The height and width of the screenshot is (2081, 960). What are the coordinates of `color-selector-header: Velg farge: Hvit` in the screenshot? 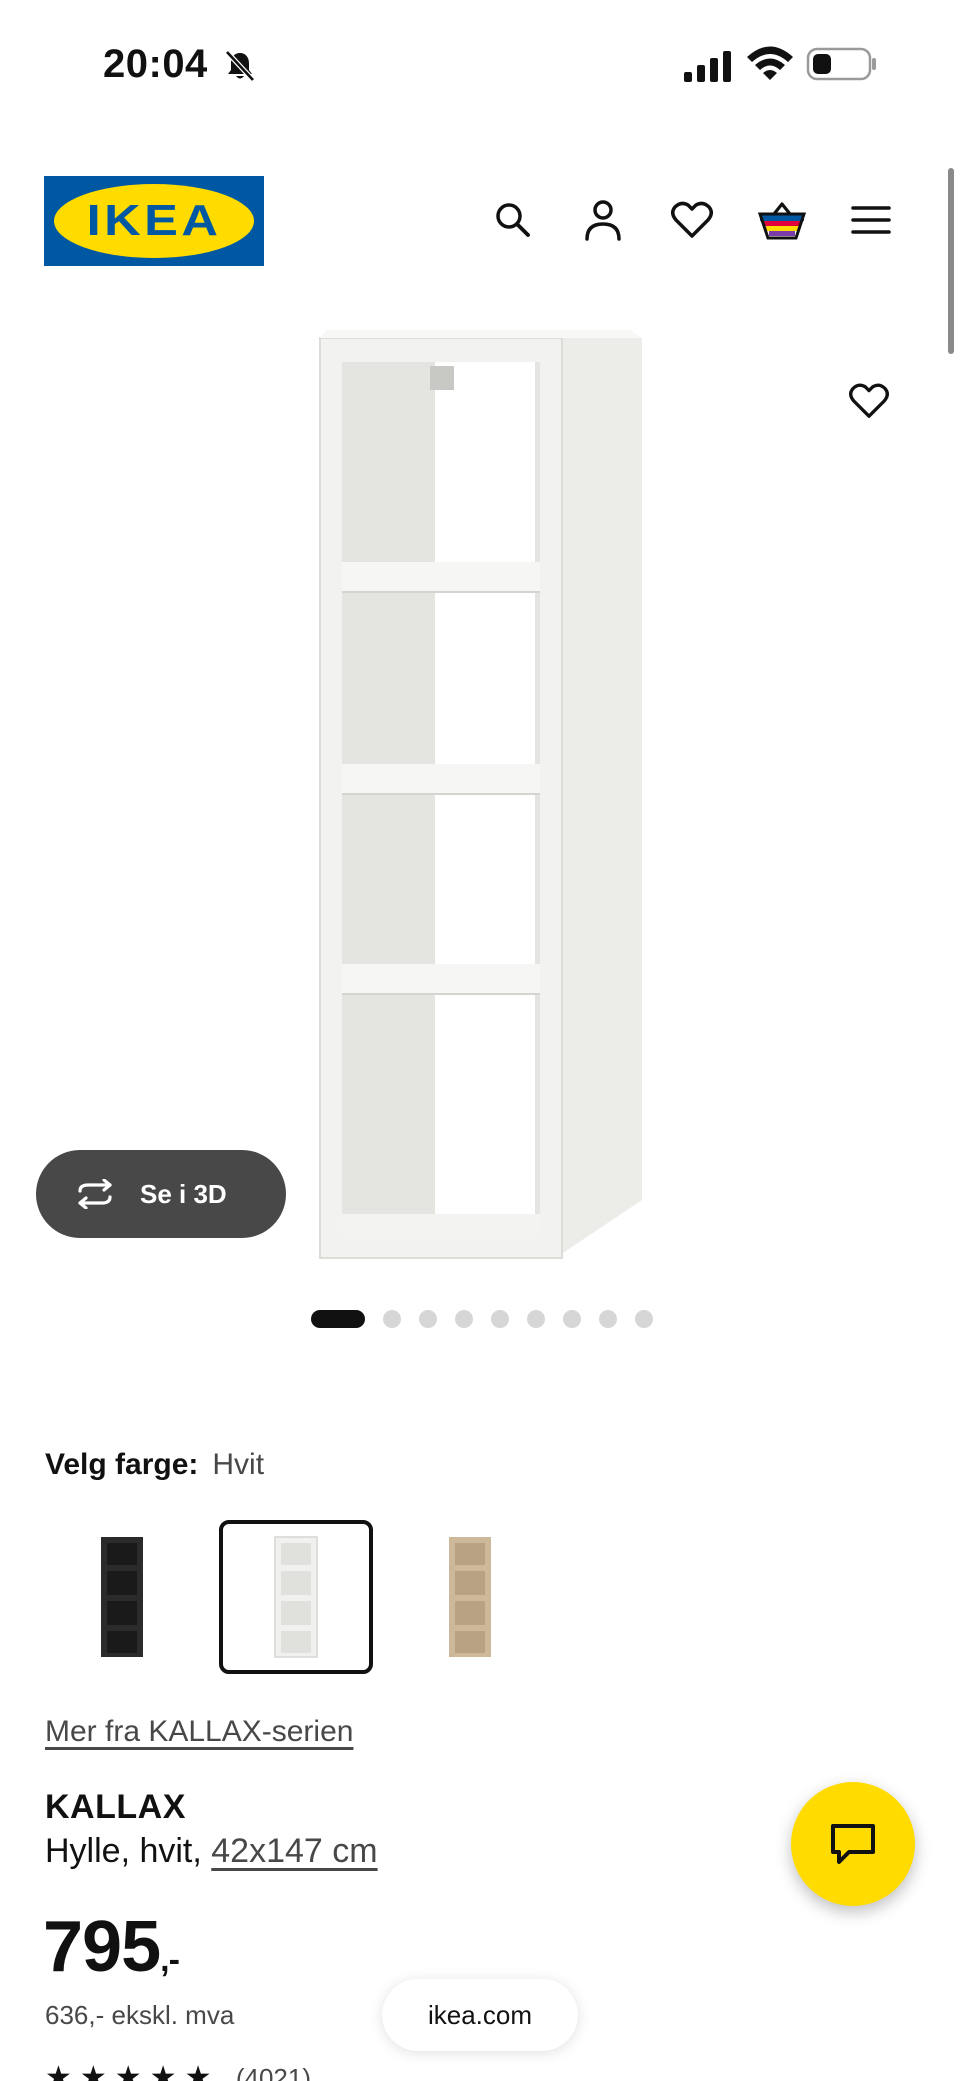 It's located at (154, 1465).